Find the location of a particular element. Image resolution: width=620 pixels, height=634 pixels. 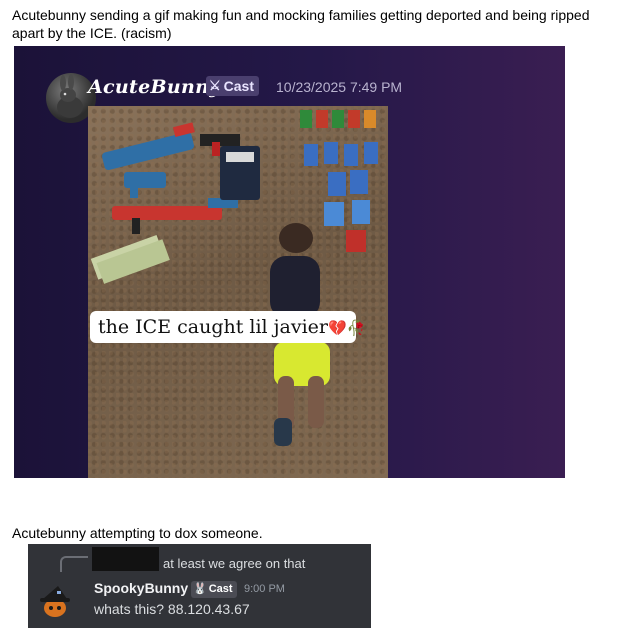

snack-packs is located at coordinates (339, 181).